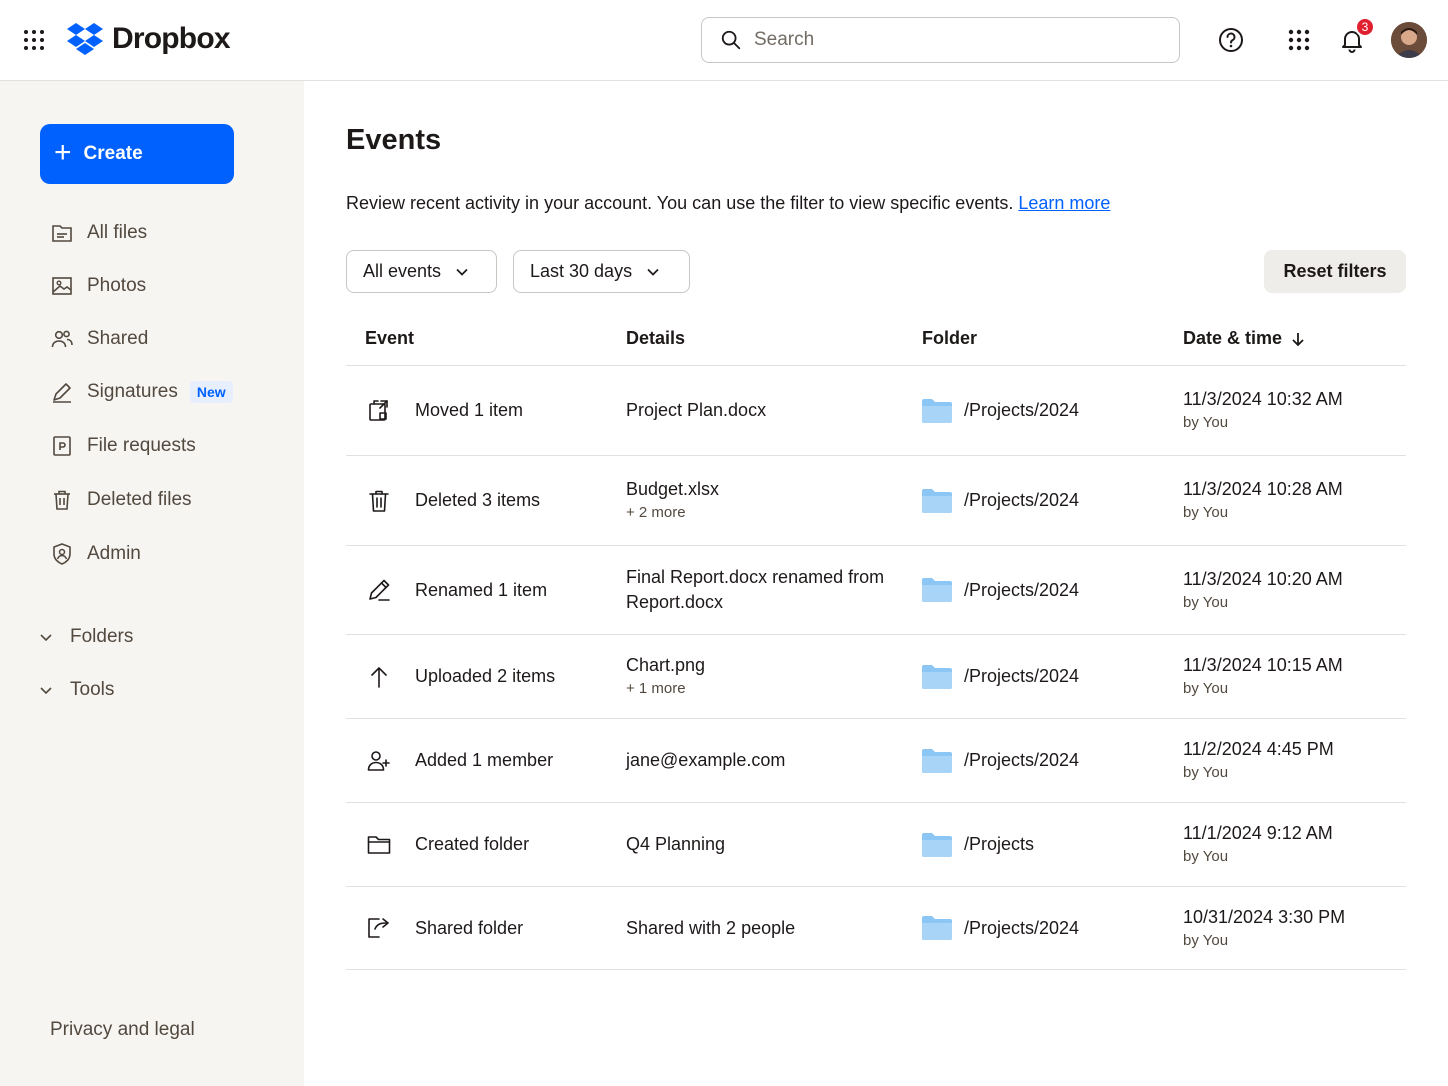 The width and height of the screenshot is (1448, 1086). Describe the element at coordinates (141, 445) in the screenshot. I see `sidebar-item-label: File requests` at that location.